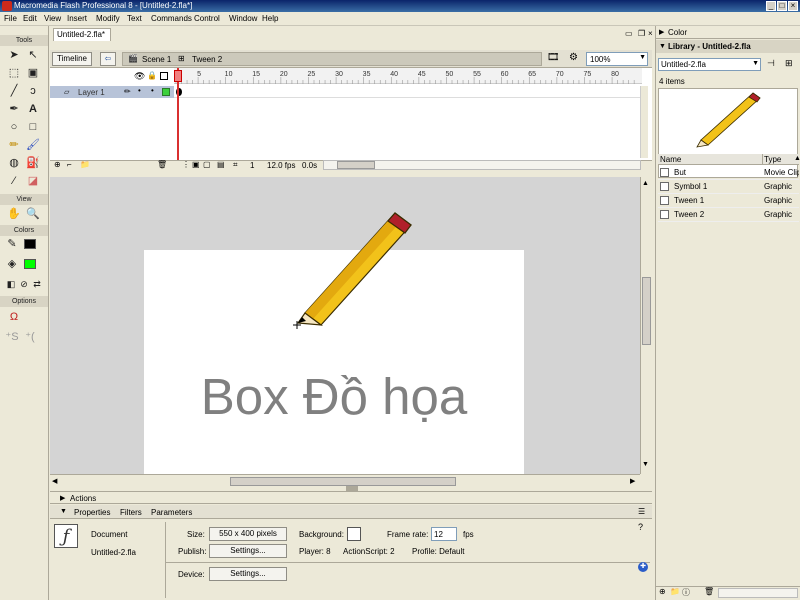 The image size is (800, 600). Describe the element at coordinates (782, 6) in the screenshot. I see `maximize-button: □` at that location.